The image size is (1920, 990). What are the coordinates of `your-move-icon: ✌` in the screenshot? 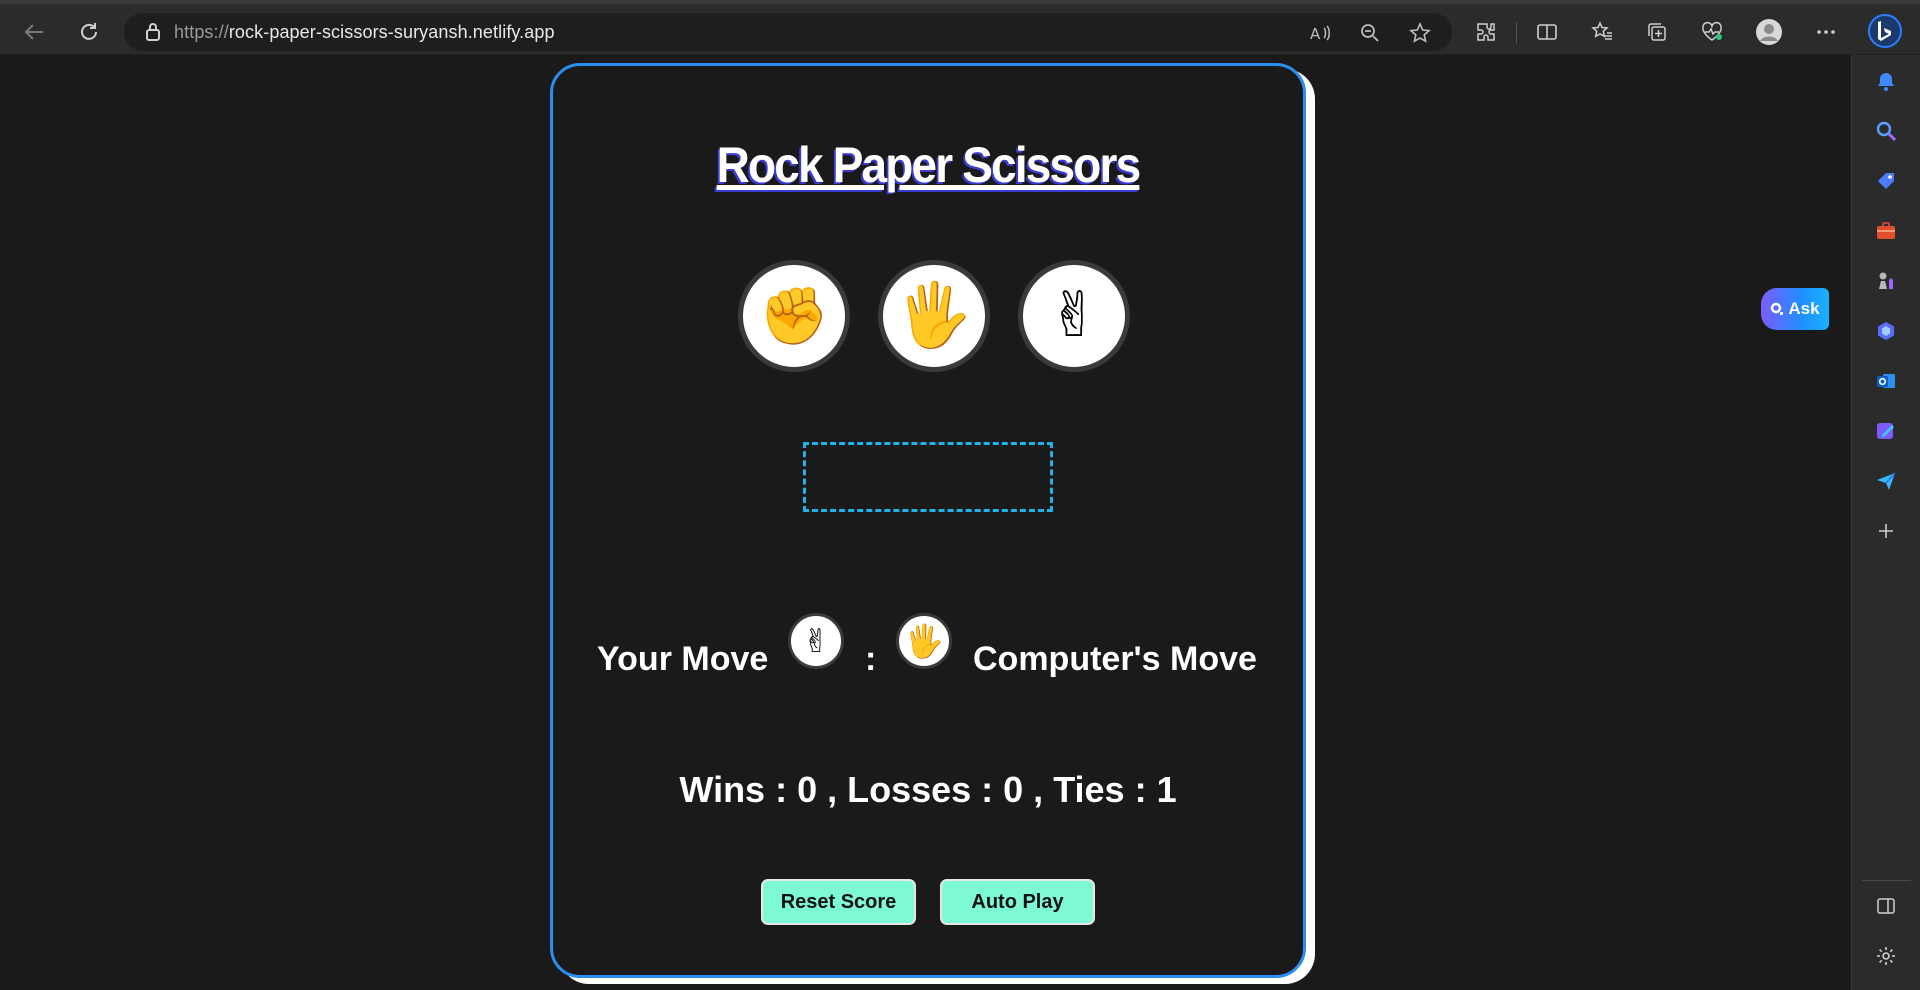 It's located at (816, 641).